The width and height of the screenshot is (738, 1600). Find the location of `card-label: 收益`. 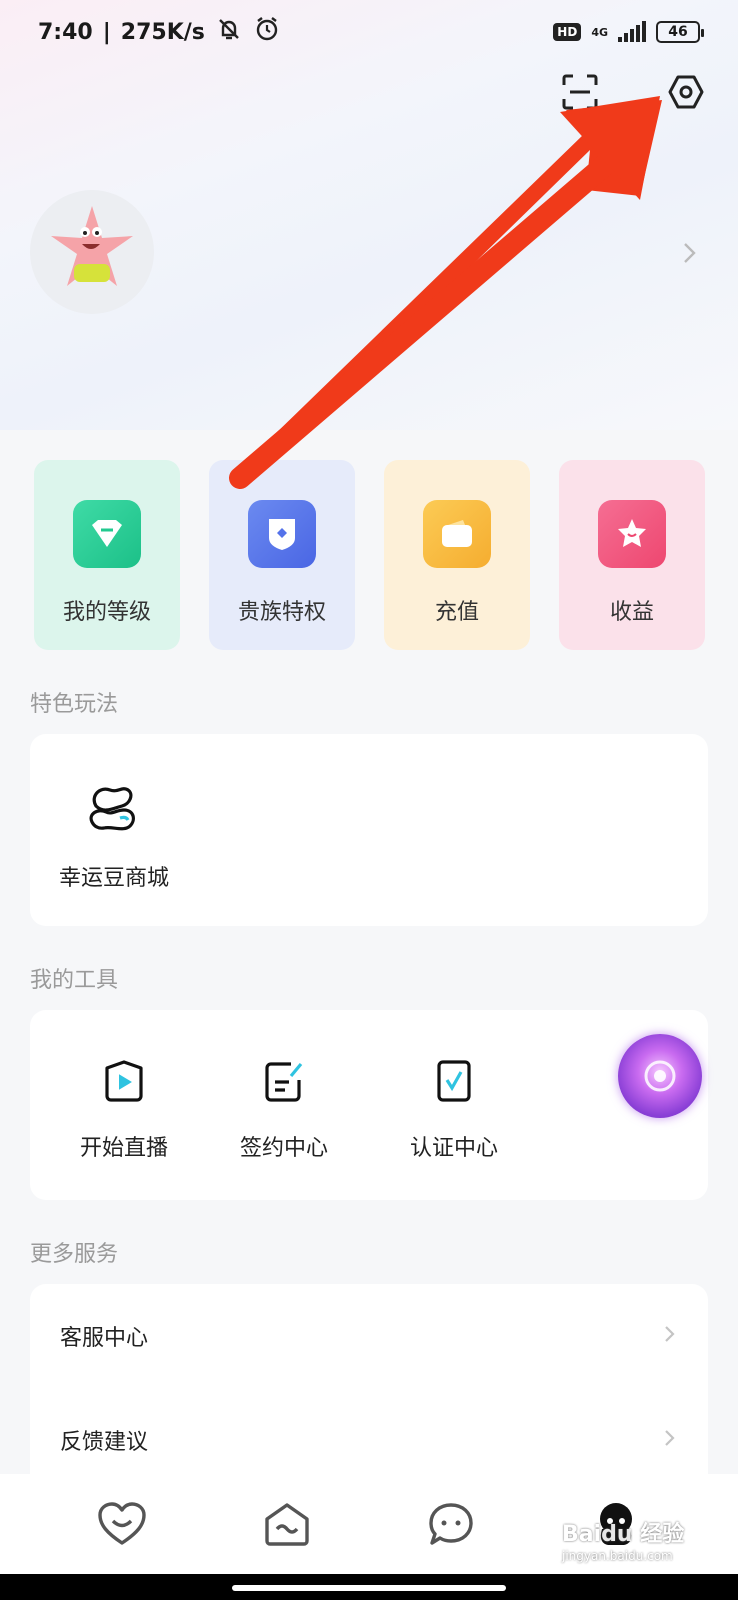

card-label: 收益 is located at coordinates (631, 612).